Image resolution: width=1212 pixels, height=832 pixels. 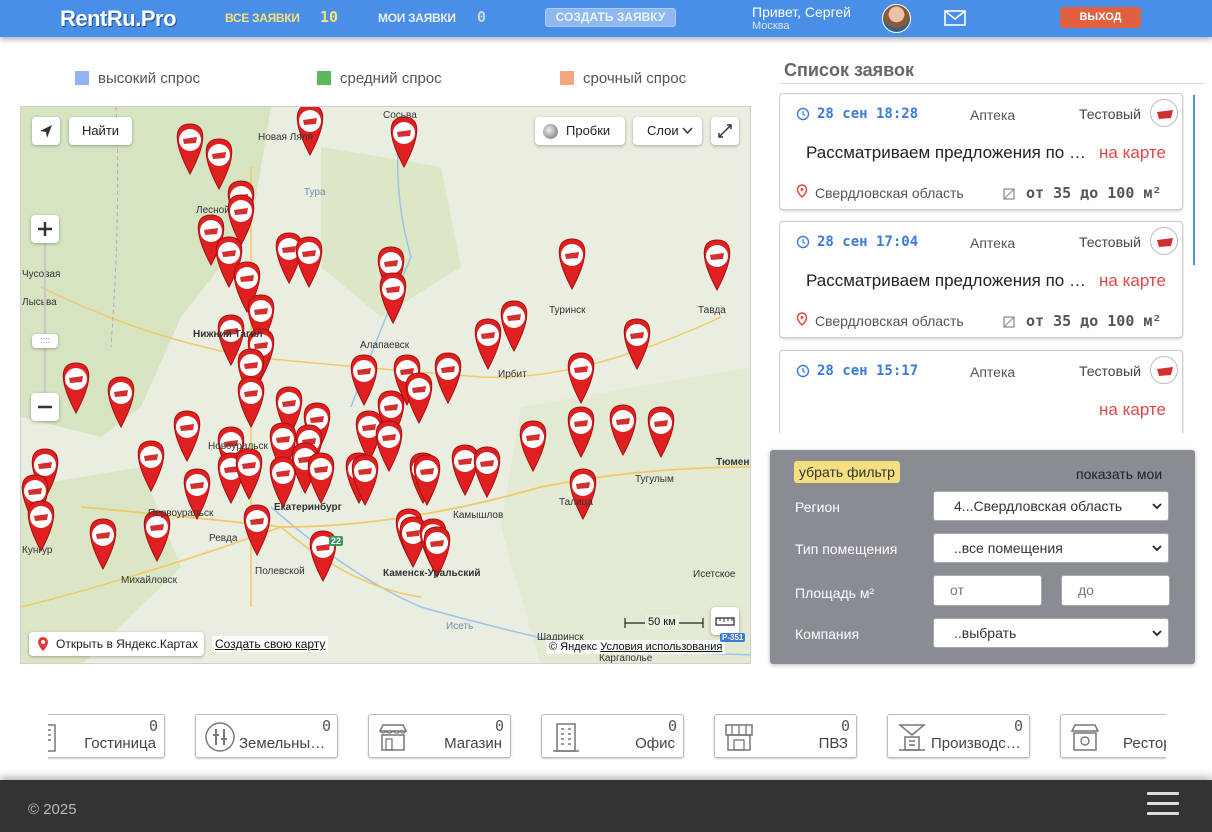 What do you see at coordinates (955, 18) in the screenshot?
I see `mail-icon` at bounding box center [955, 18].